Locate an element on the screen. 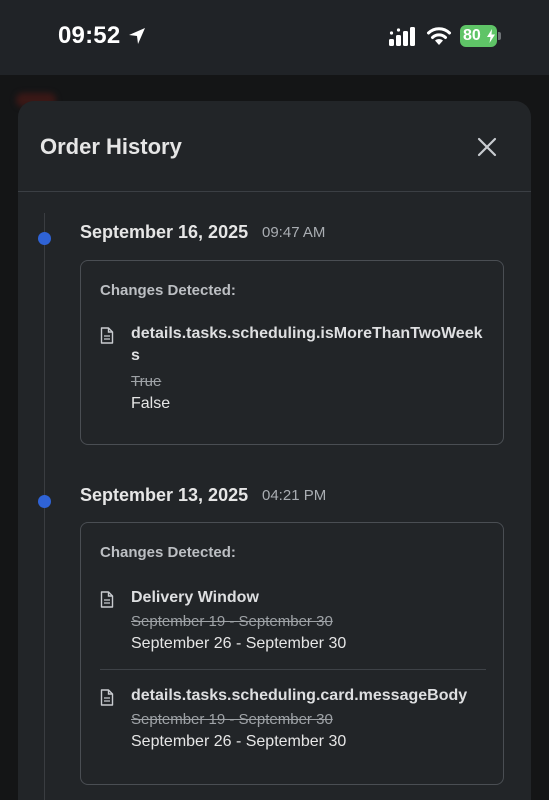 The image size is (549, 800). entry-time: 04:21 PM is located at coordinates (294, 495).